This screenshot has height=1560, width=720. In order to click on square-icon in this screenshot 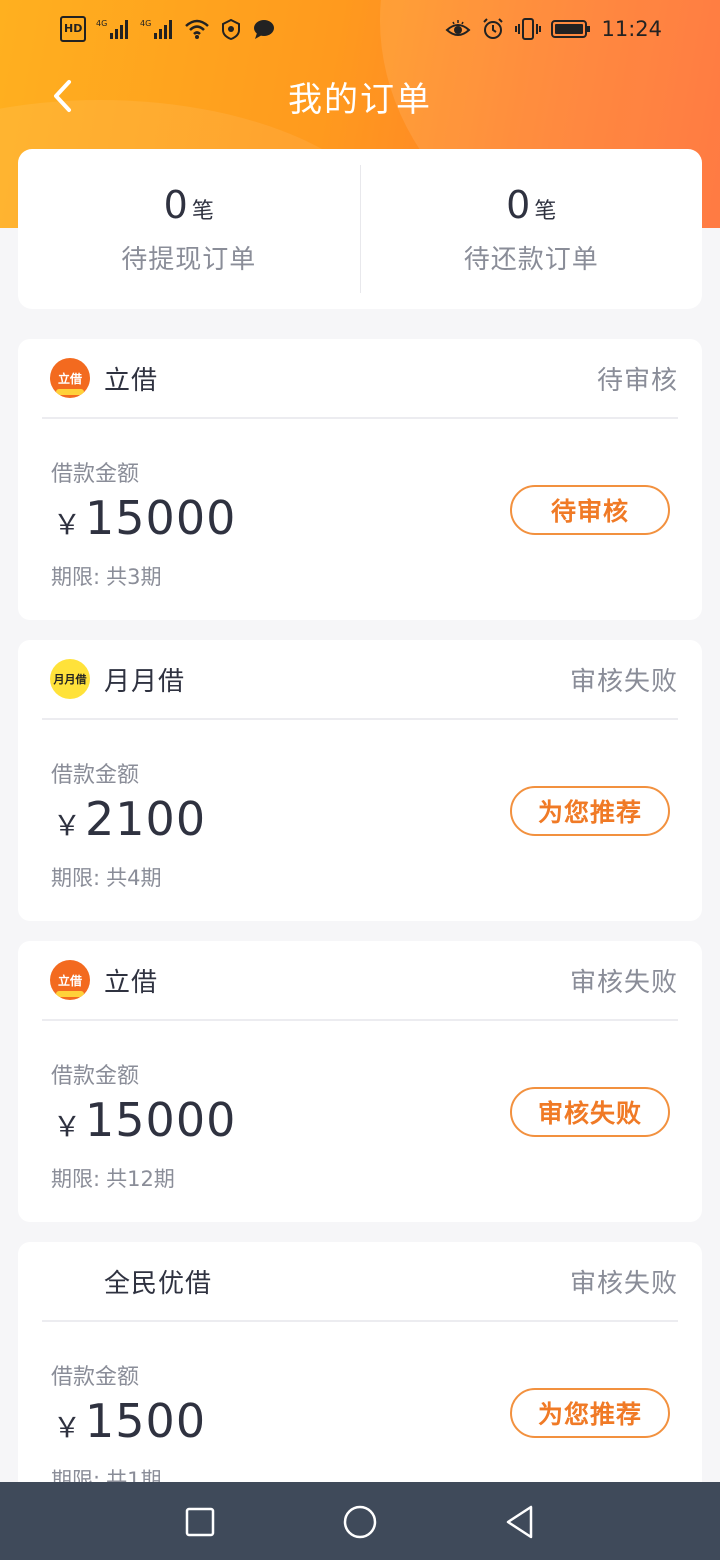, I will do `click(200, 1522)`.